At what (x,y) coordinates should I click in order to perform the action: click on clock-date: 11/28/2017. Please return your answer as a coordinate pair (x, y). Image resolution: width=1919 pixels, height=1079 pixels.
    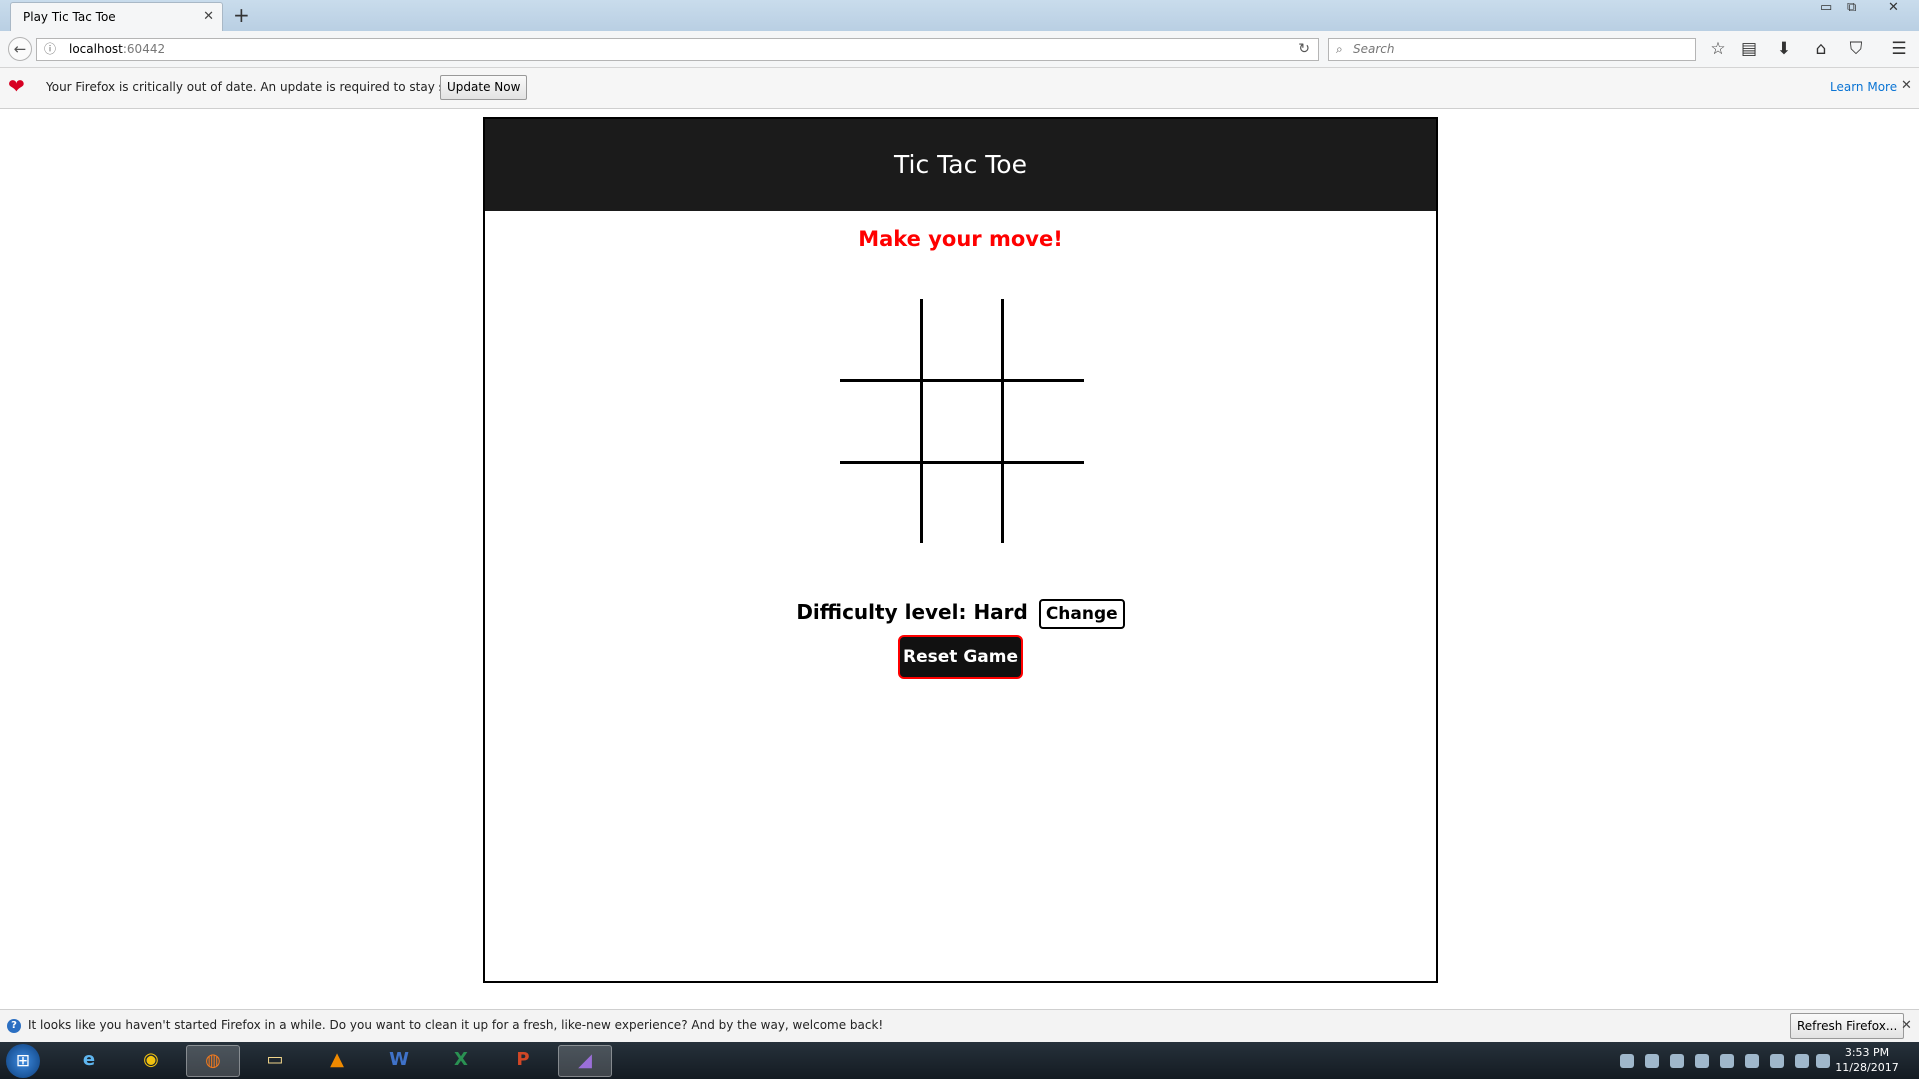
    Looking at the image, I should click on (1867, 1067).